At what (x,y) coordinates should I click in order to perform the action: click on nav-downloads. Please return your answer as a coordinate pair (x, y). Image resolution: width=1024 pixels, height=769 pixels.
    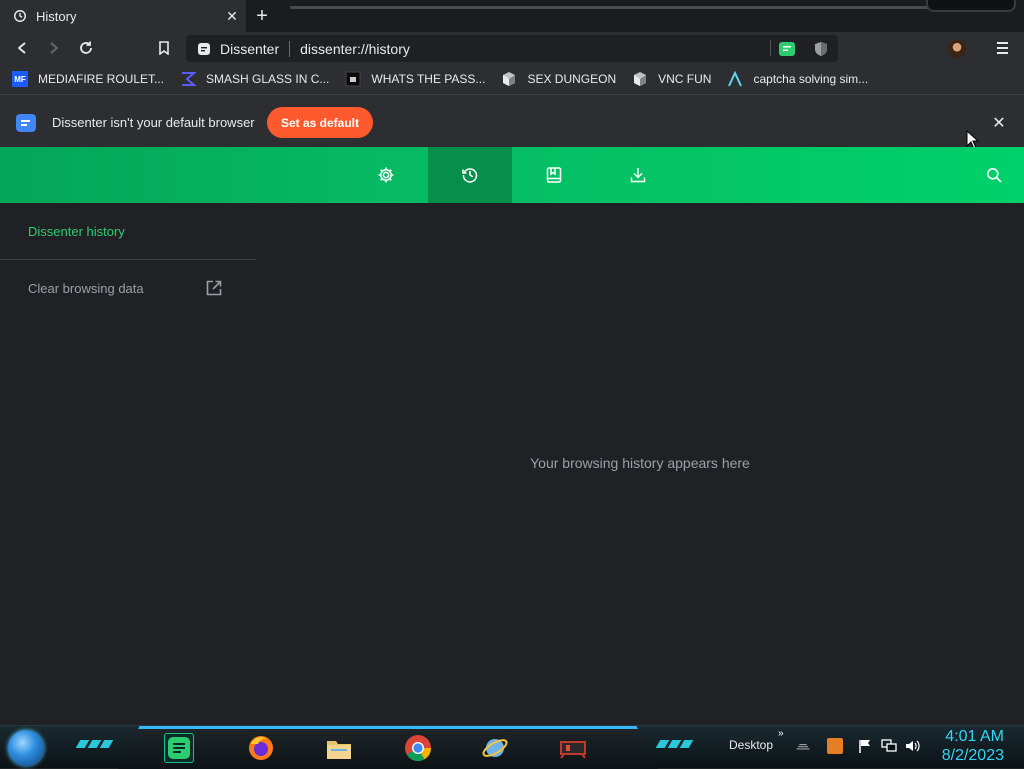
    Looking at the image, I should click on (638, 175).